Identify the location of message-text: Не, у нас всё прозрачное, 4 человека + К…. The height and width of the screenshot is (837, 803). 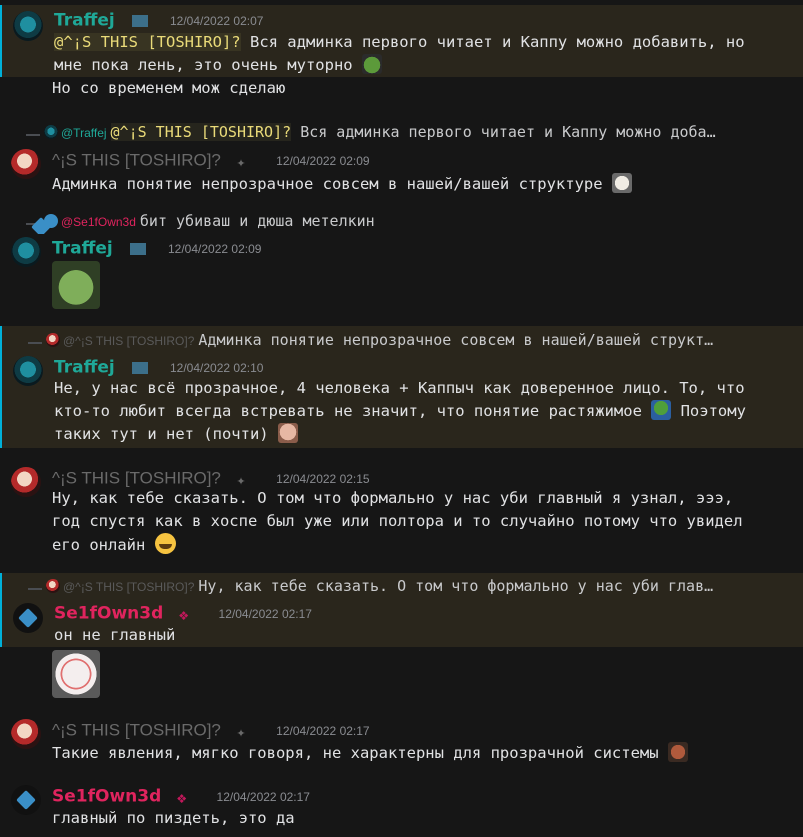
(400, 411).